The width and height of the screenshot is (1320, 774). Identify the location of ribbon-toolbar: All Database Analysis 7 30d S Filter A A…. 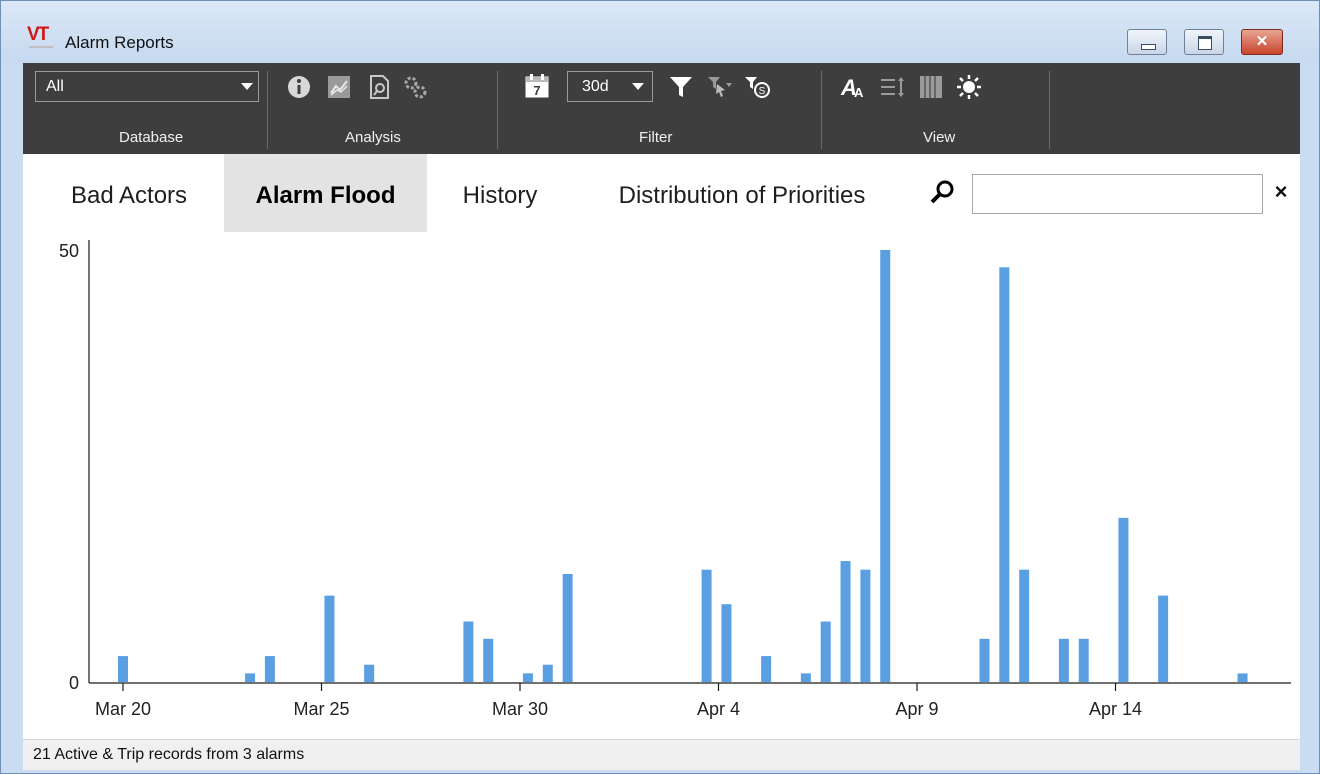
(661, 108).